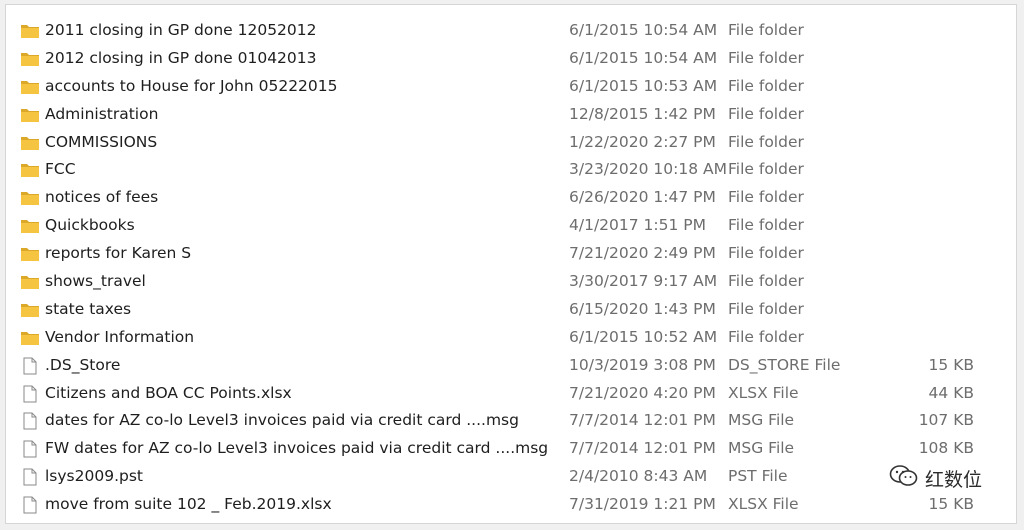 The image size is (1024, 530). Describe the element at coordinates (638, 476) in the screenshot. I see `date-modified: 2/4/2010 8:43 AM` at that location.